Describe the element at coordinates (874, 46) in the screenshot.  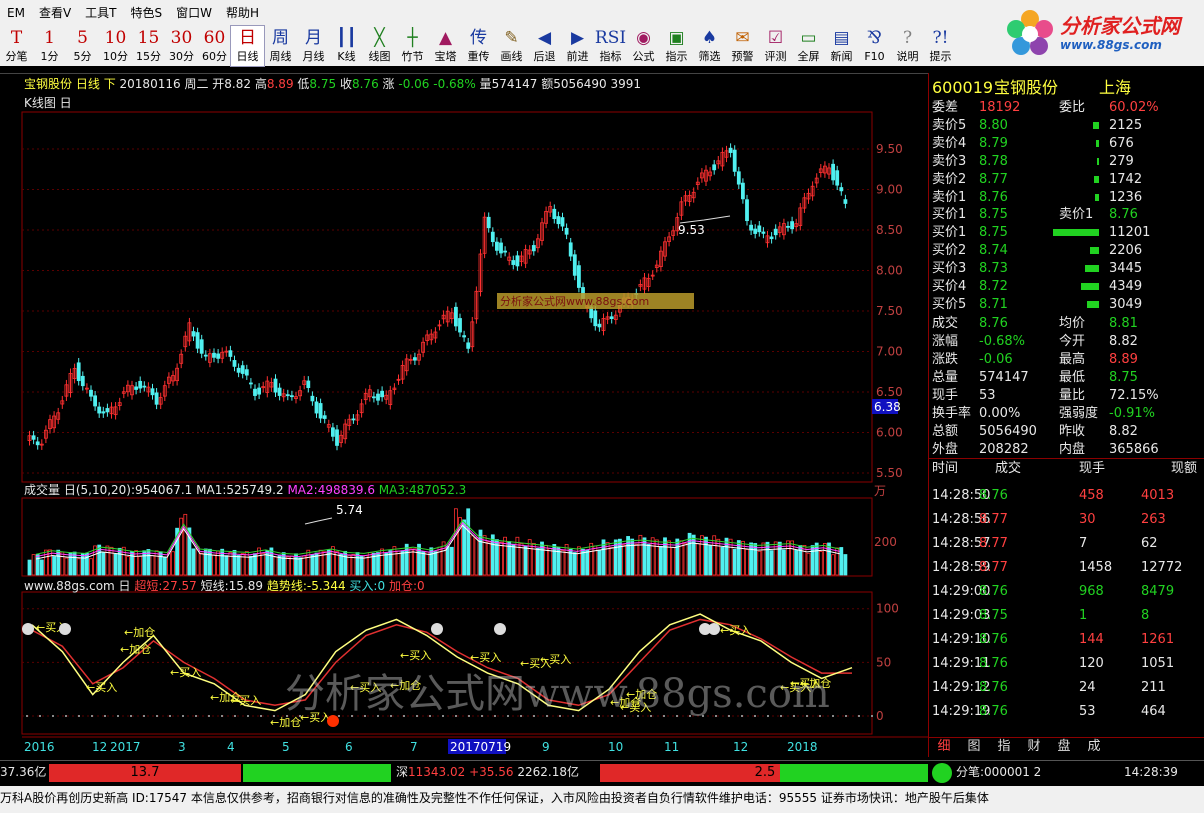
I see `toolbar-button-26: ⅋ F10` at that location.